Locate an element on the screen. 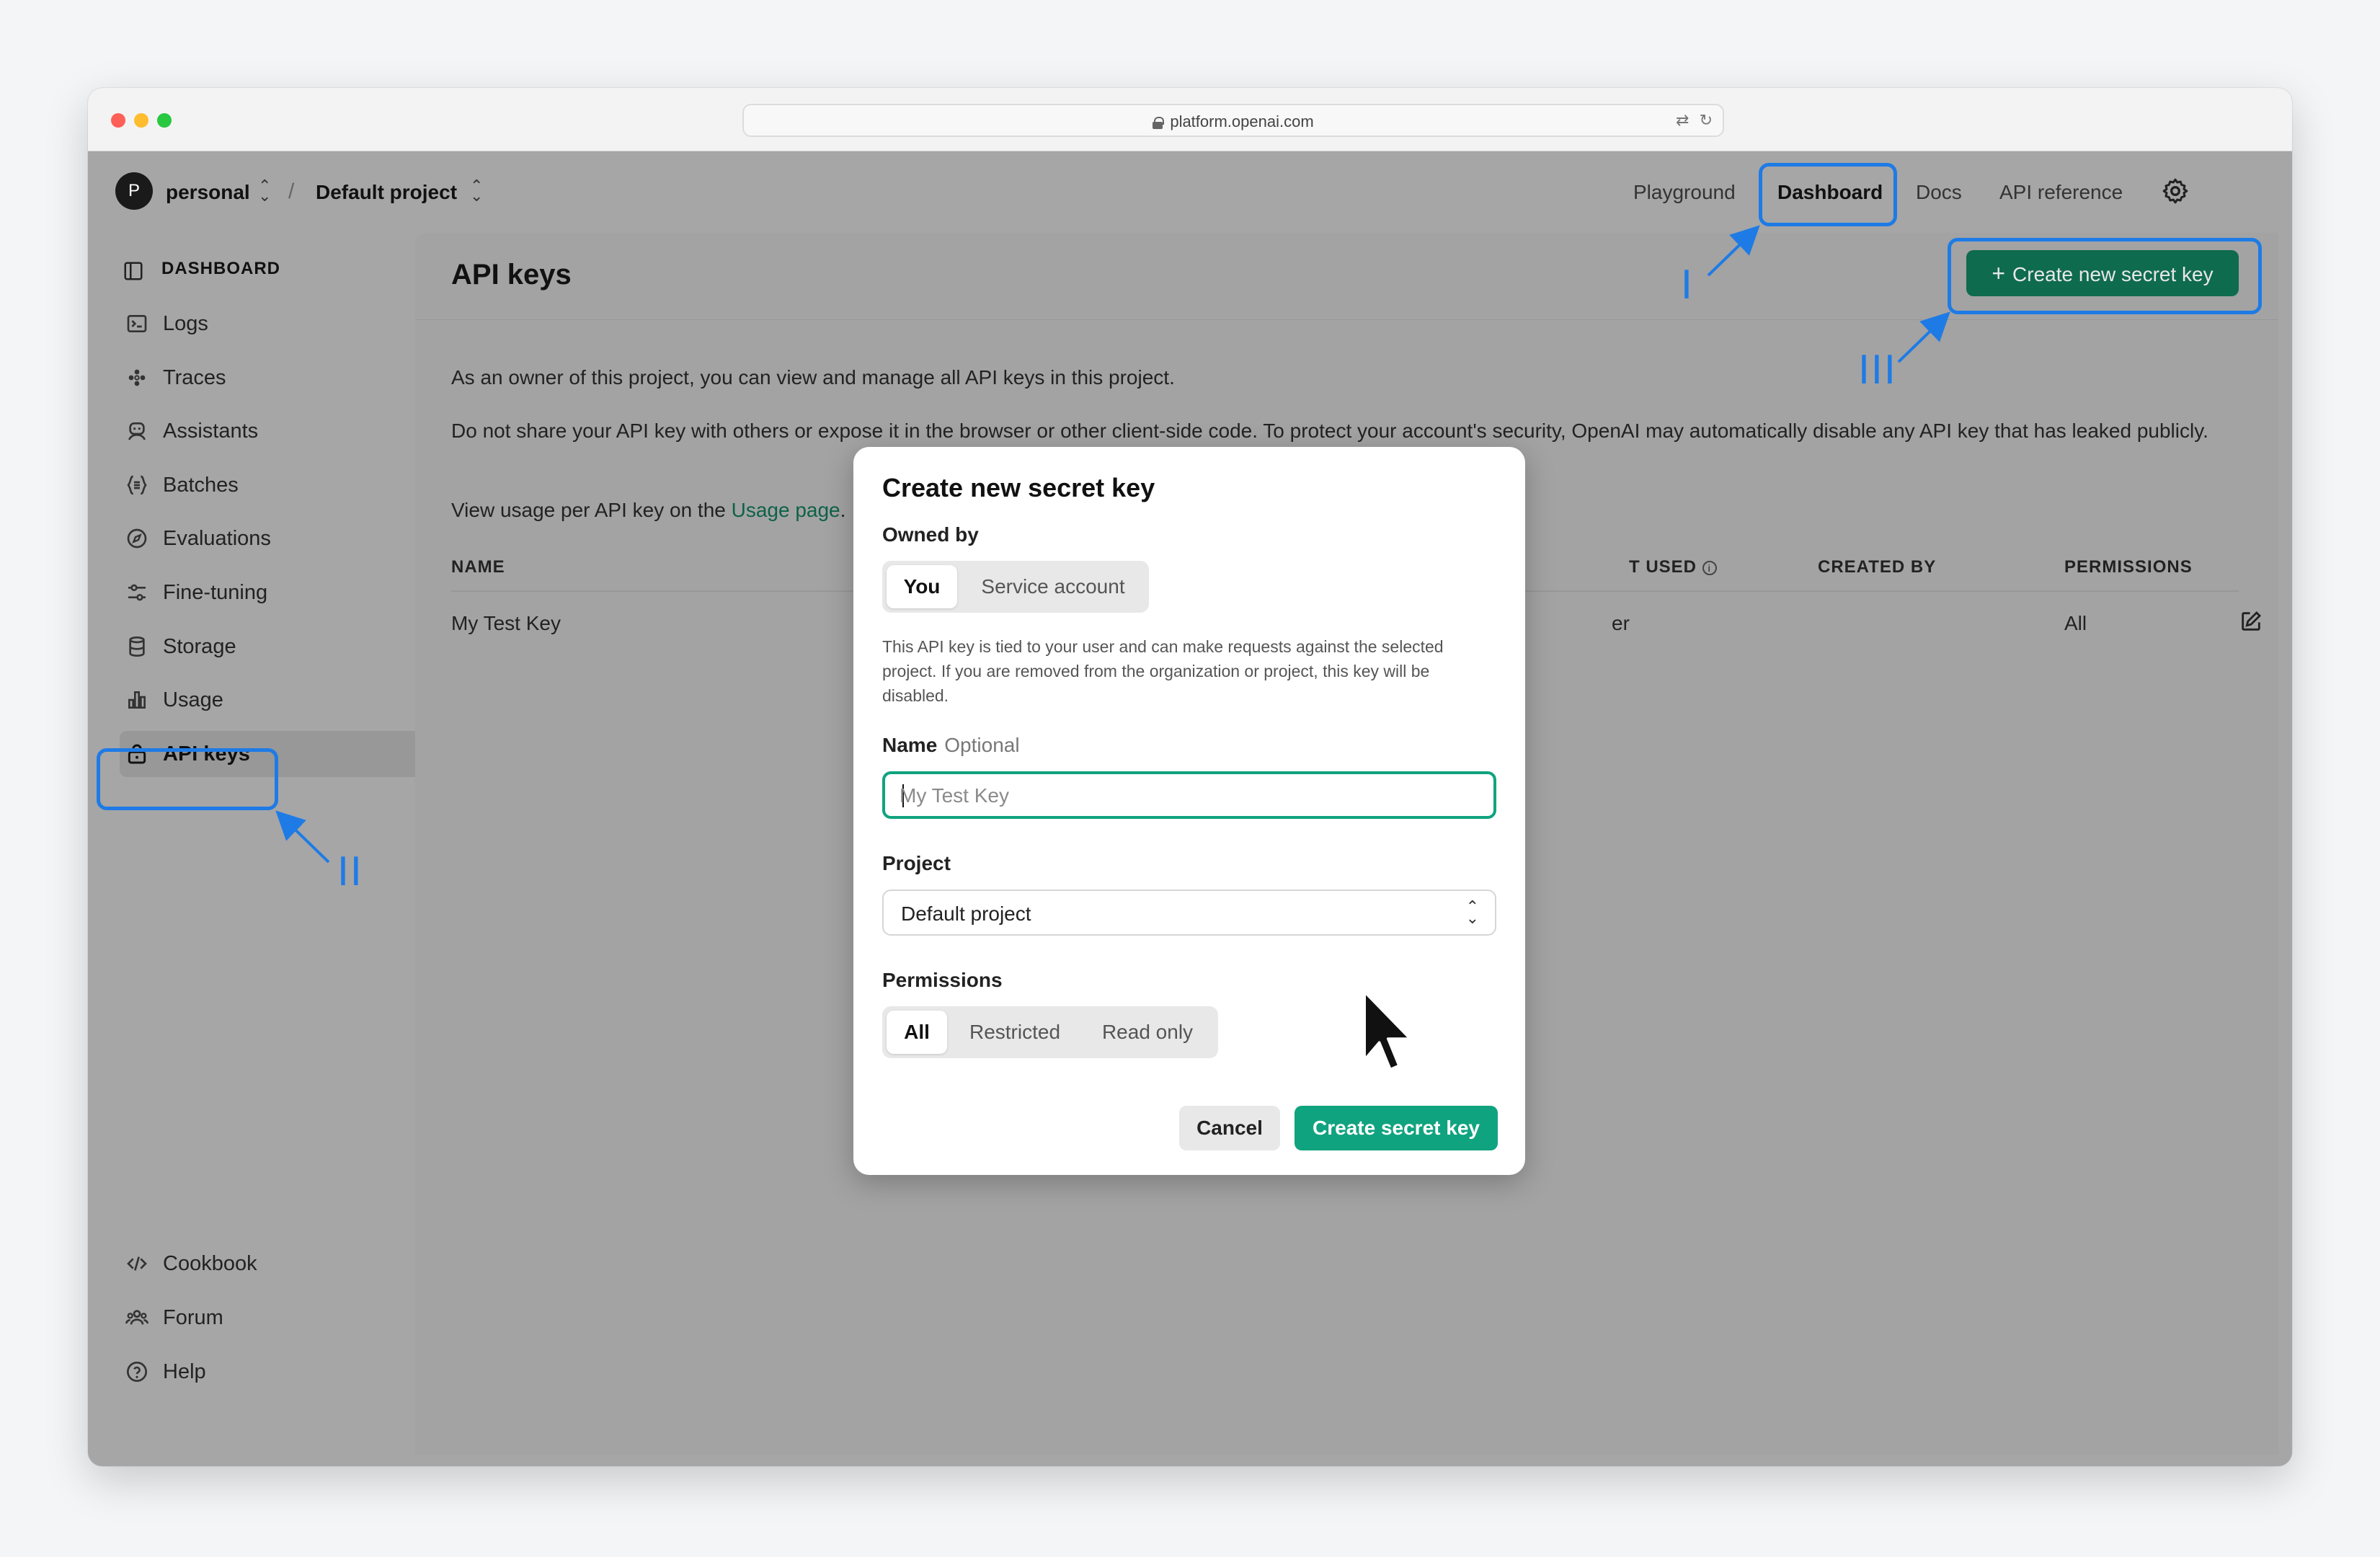  sidebar-item-fine-tuning: Fine-tuning is located at coordinates (251, 592).